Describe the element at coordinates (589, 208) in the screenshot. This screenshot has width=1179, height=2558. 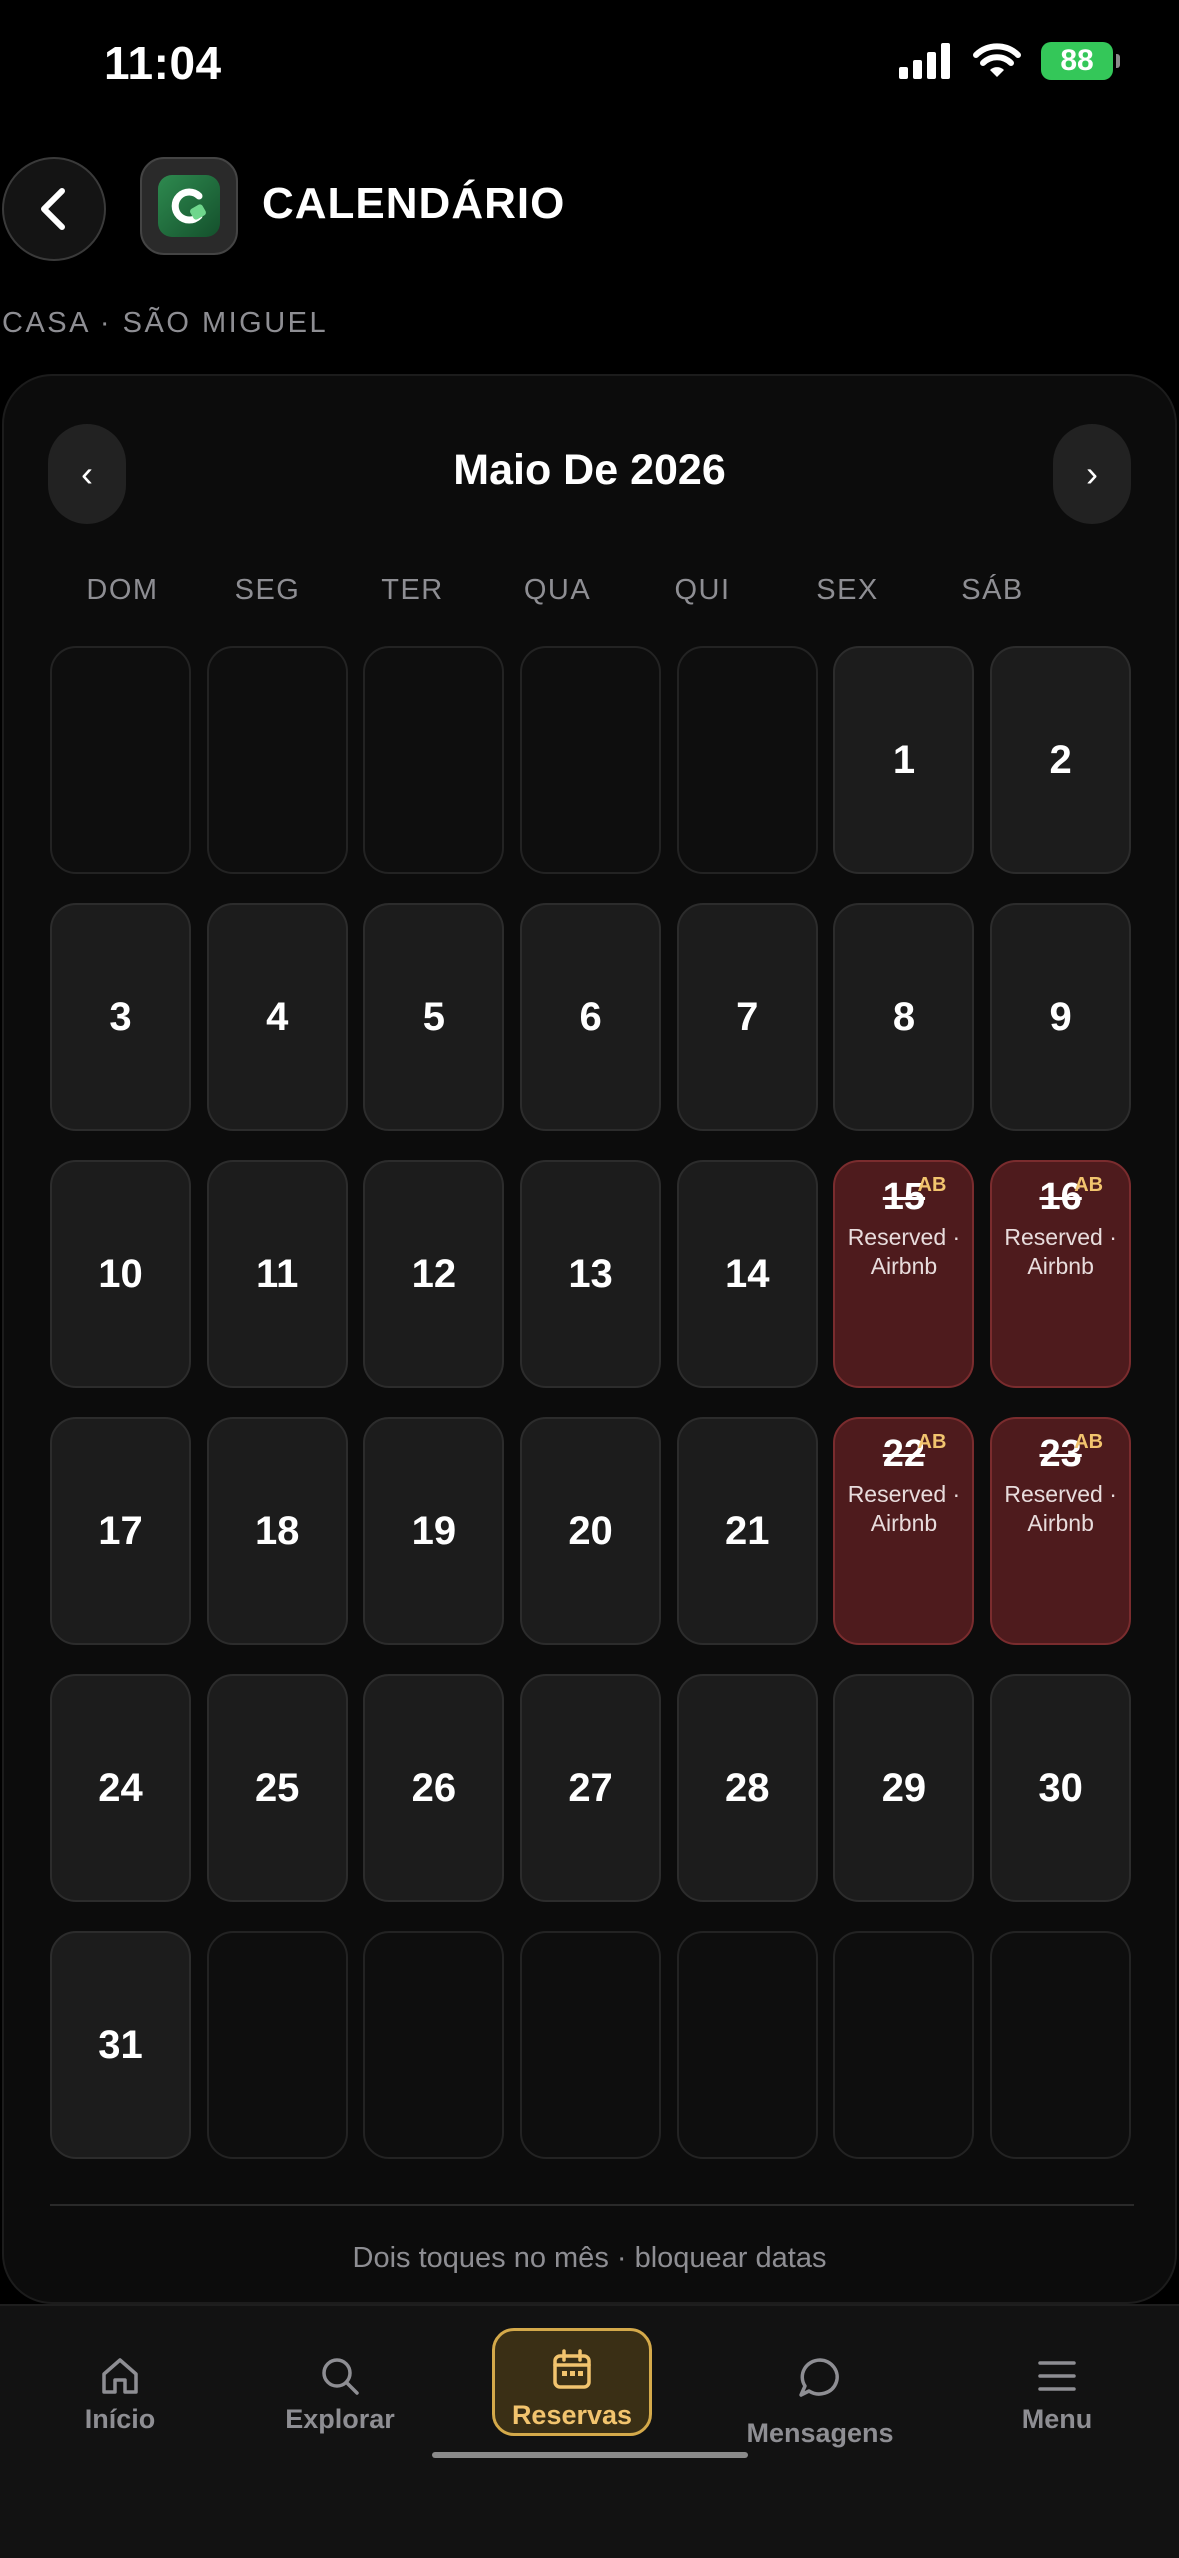
I see `header: CALENDÁRIO` at that location.